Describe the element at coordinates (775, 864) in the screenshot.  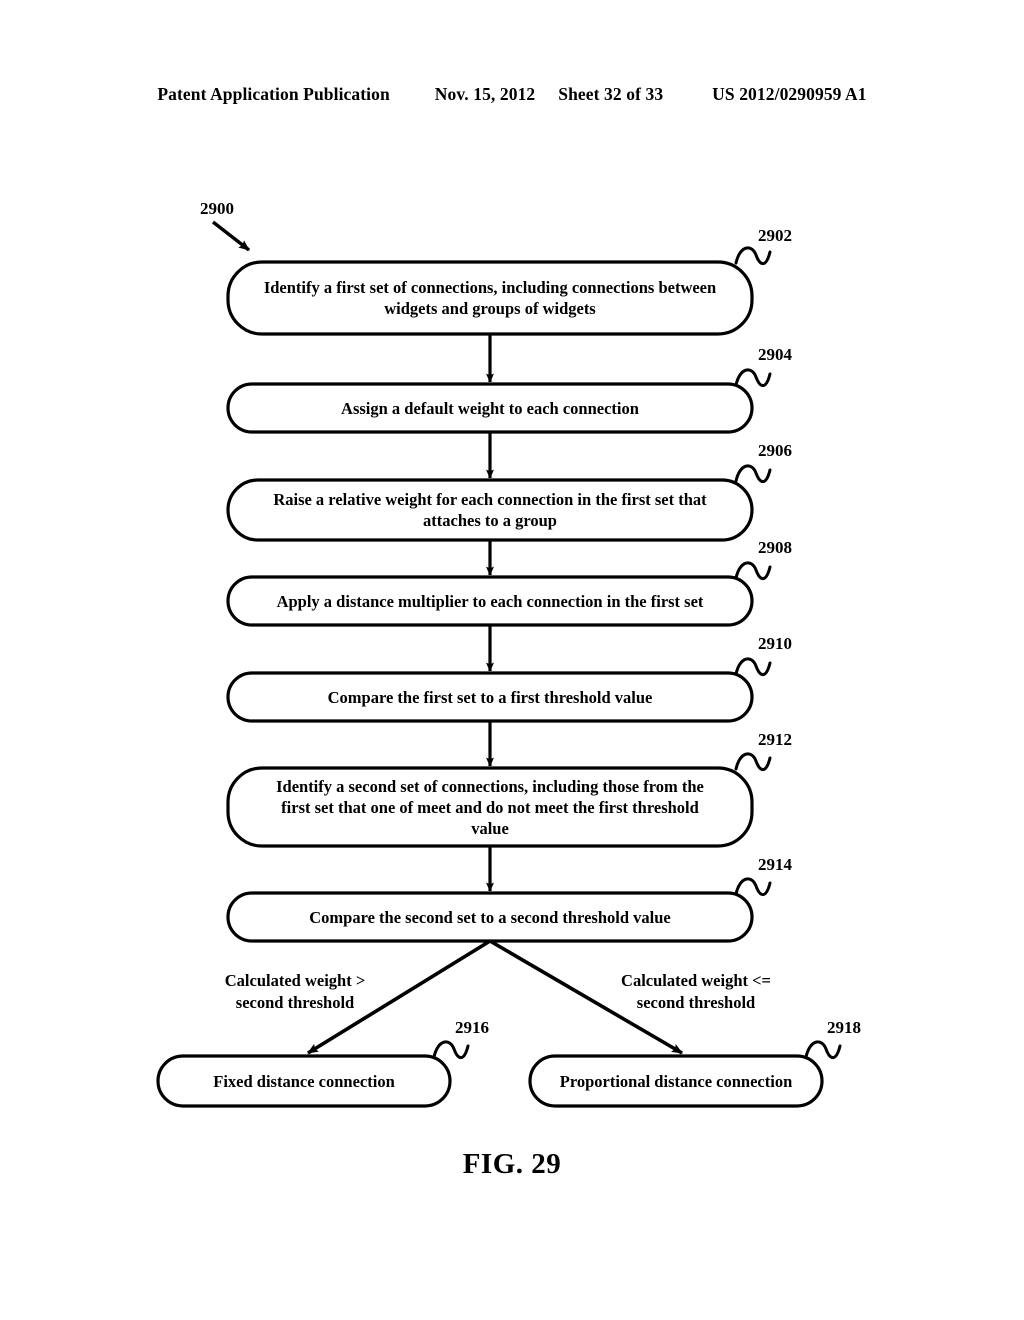
I see `reference-numeral-2914: 2914` at that location.